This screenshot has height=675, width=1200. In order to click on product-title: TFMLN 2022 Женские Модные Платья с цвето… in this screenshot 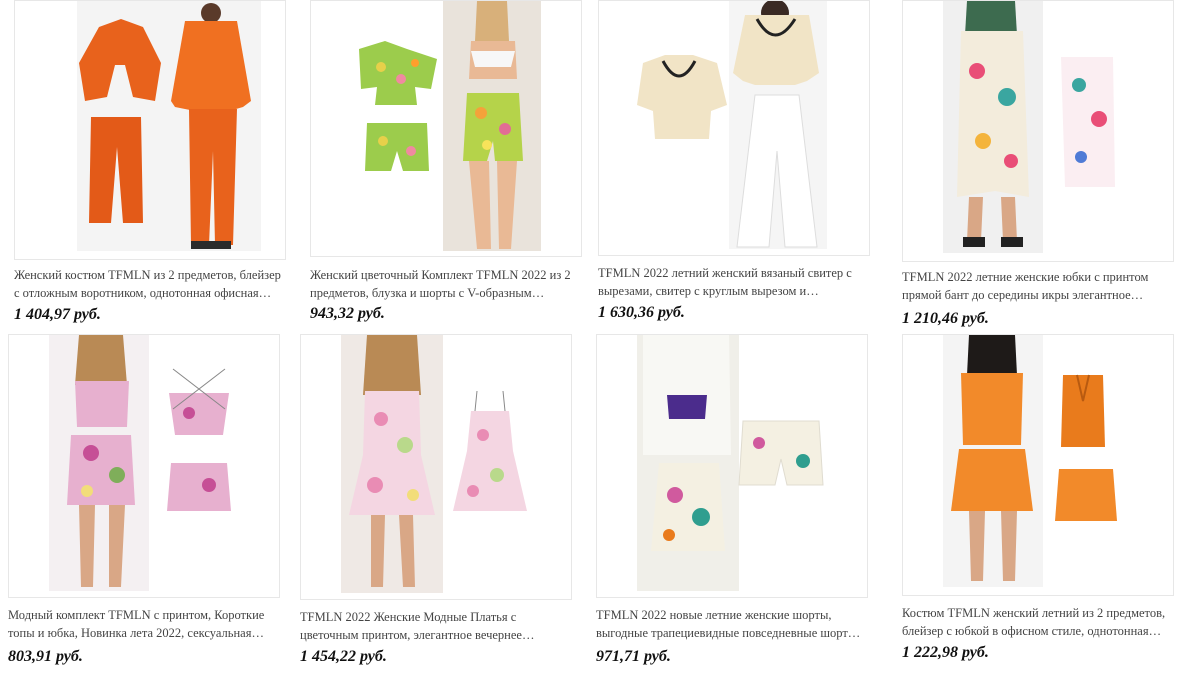, I will do `click(436, 626)`.